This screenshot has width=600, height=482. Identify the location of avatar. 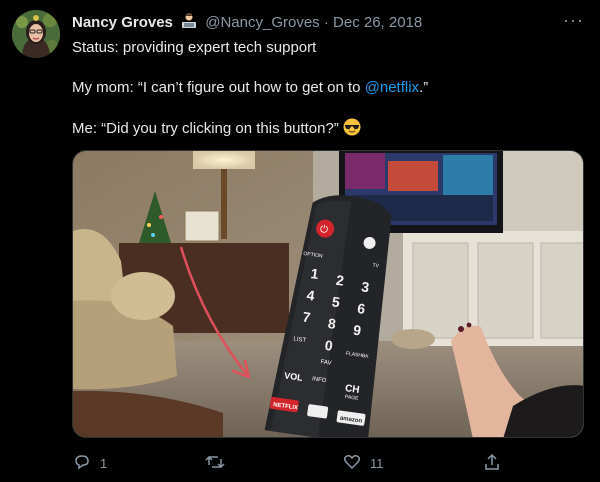
(36, 34).